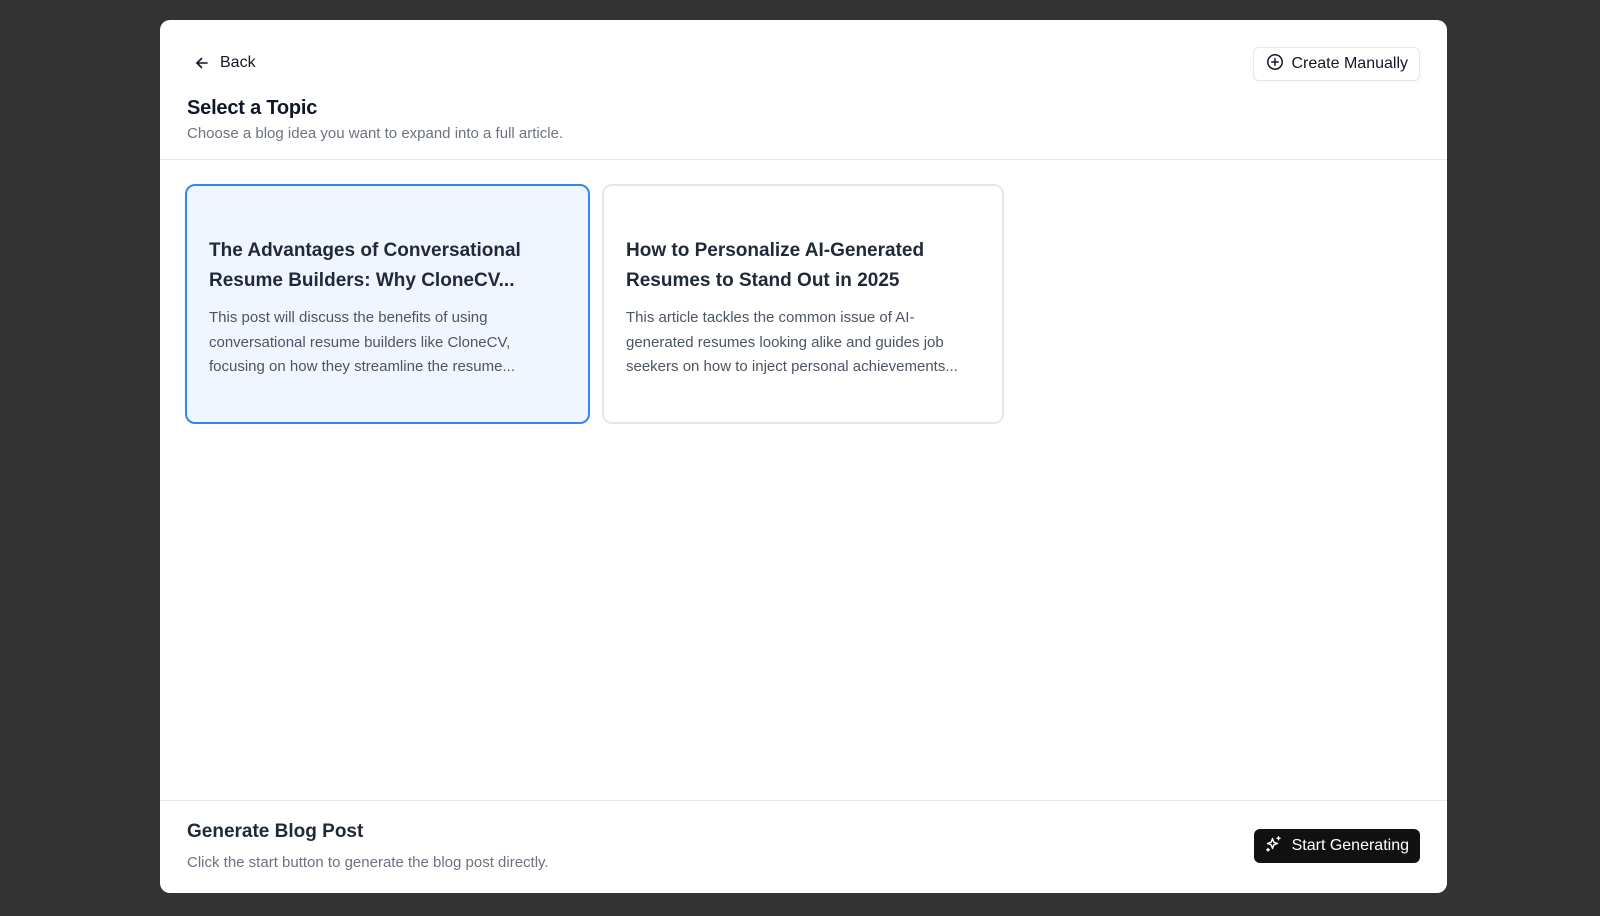 This screenshot has height=916, width=1600. Describe the element at coordinates (1274, 846) in the screenshot. I see `sparkles-icon` at that location.